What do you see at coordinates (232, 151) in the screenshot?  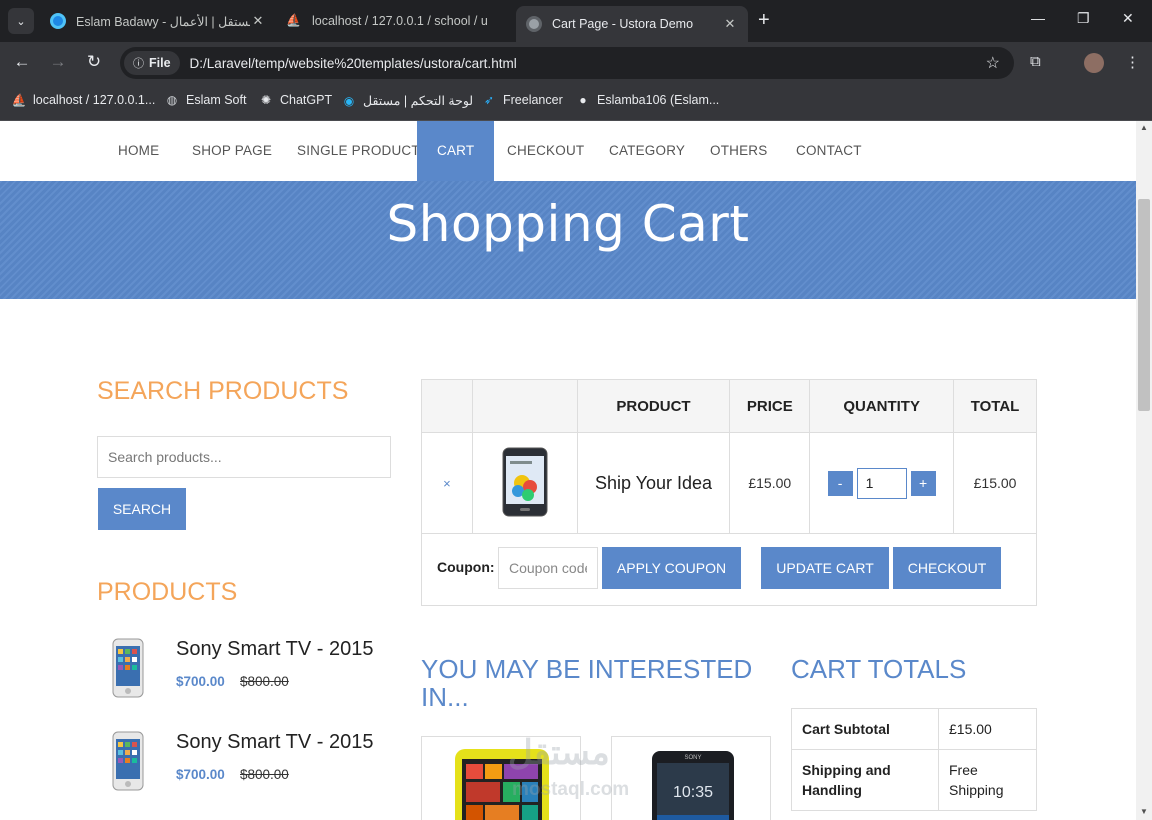 I see `menu-item-shop-page: Shop page` at bounding box center [232, 151].